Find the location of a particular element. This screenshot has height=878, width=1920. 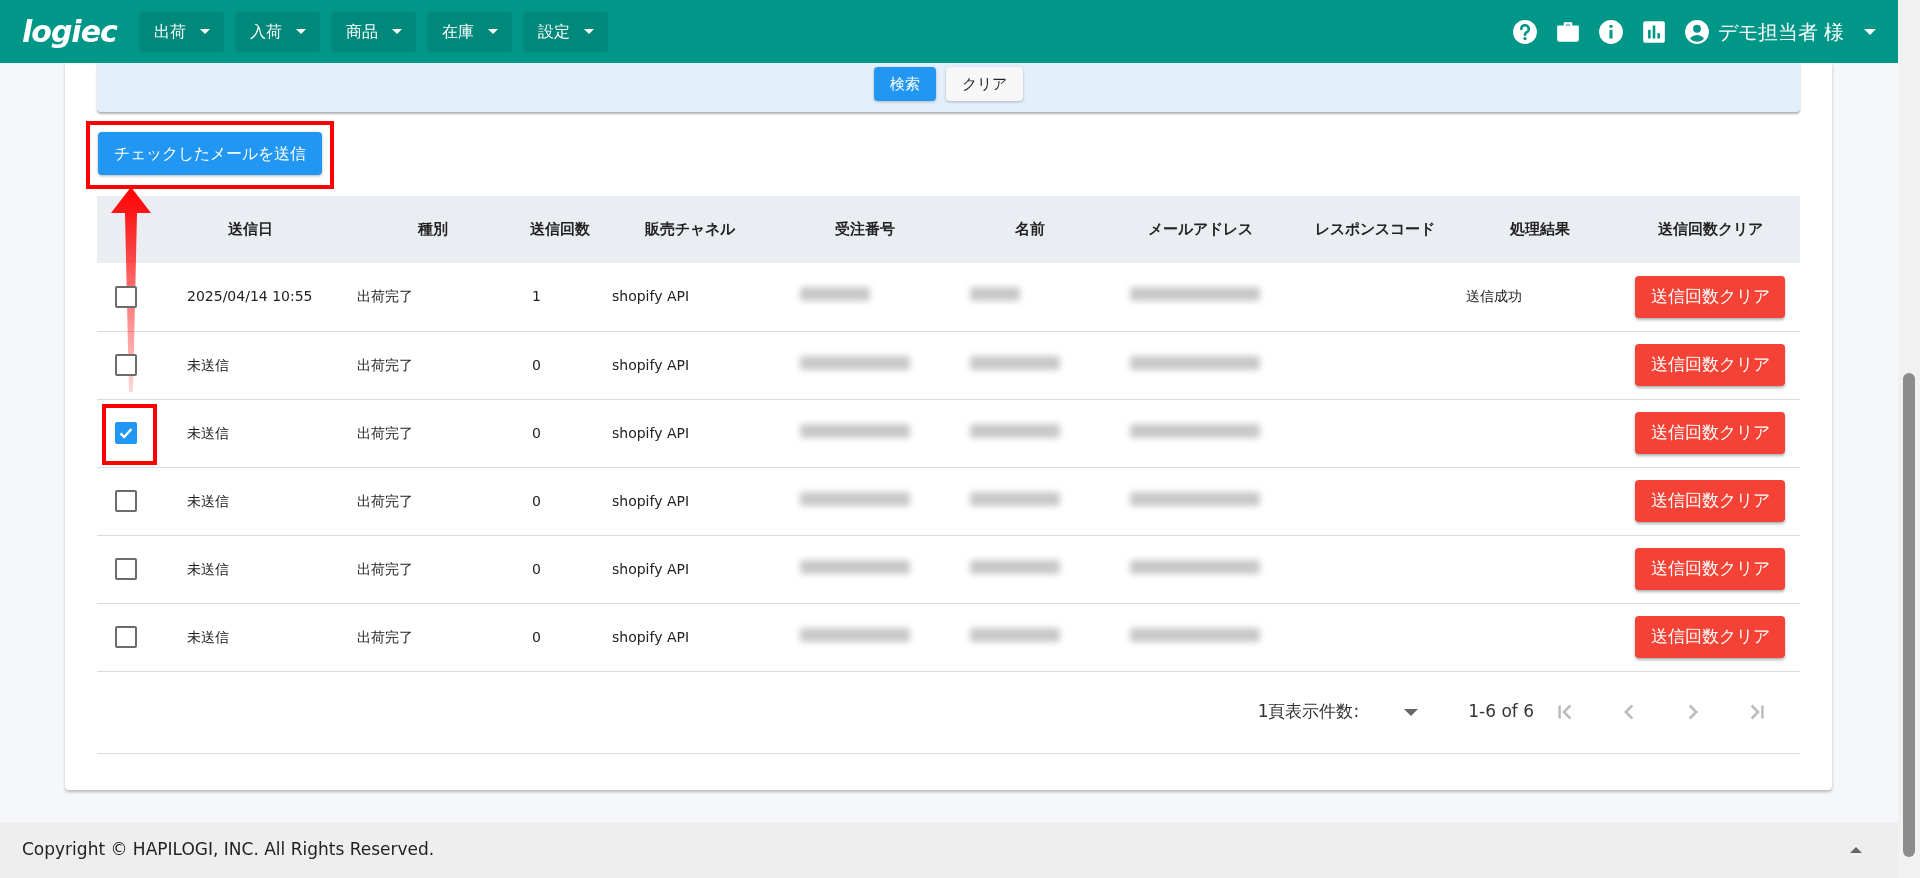

clear-button: クリア is located at coordinates (984, 84).